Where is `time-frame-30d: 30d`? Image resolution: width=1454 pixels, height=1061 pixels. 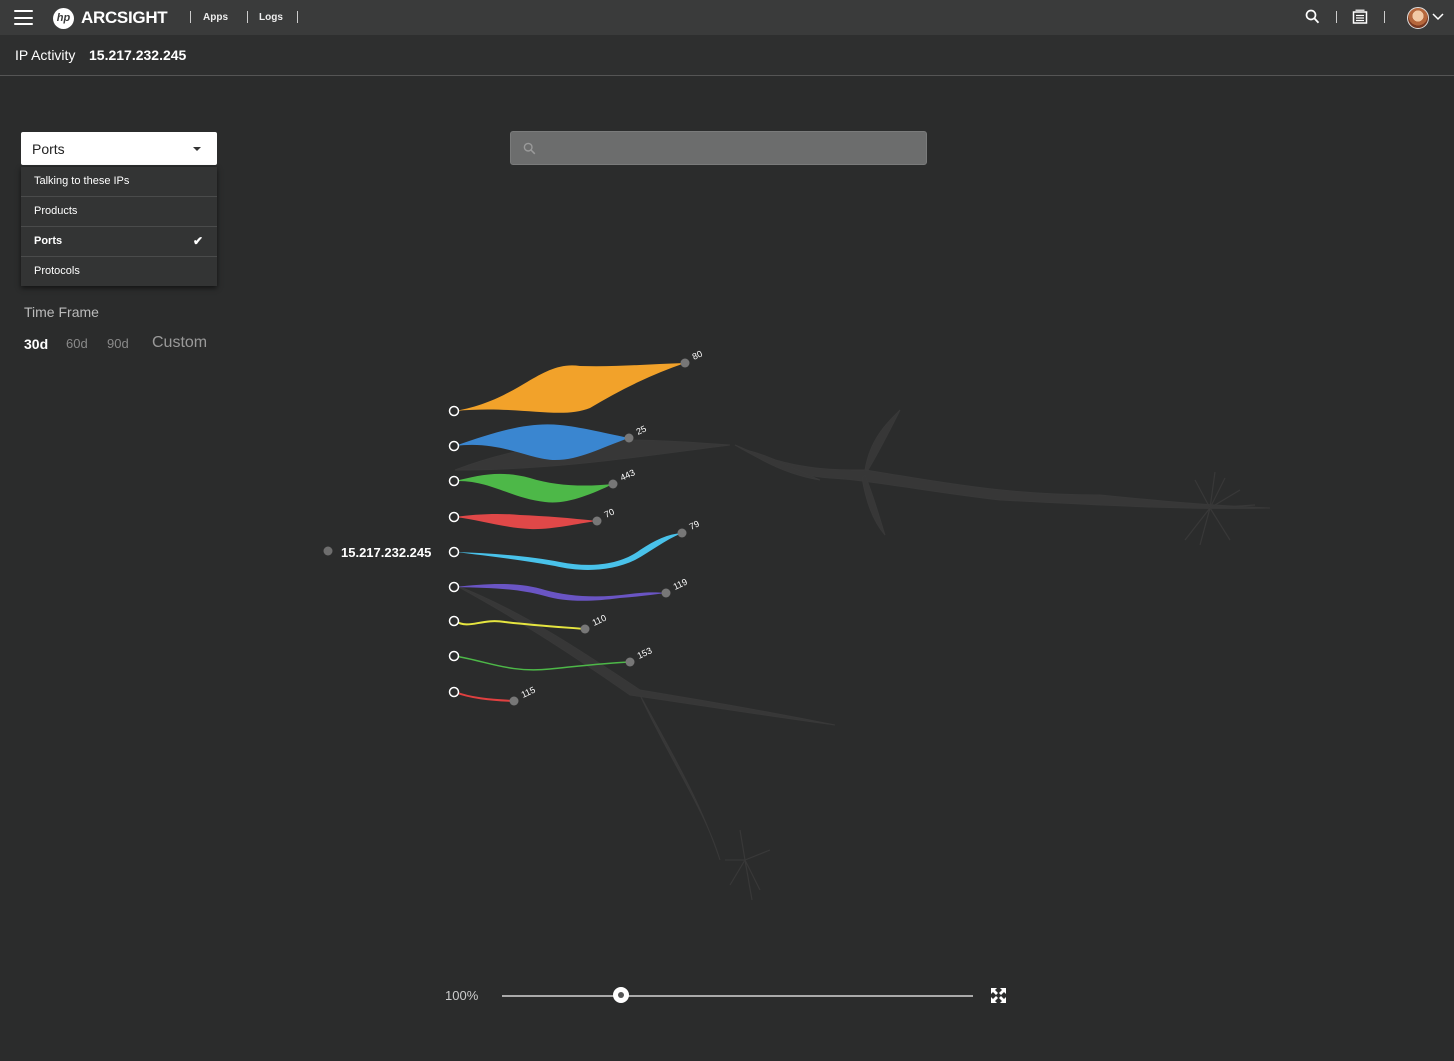
time-frame-30d: 30d is located at coordinates (36, 344).